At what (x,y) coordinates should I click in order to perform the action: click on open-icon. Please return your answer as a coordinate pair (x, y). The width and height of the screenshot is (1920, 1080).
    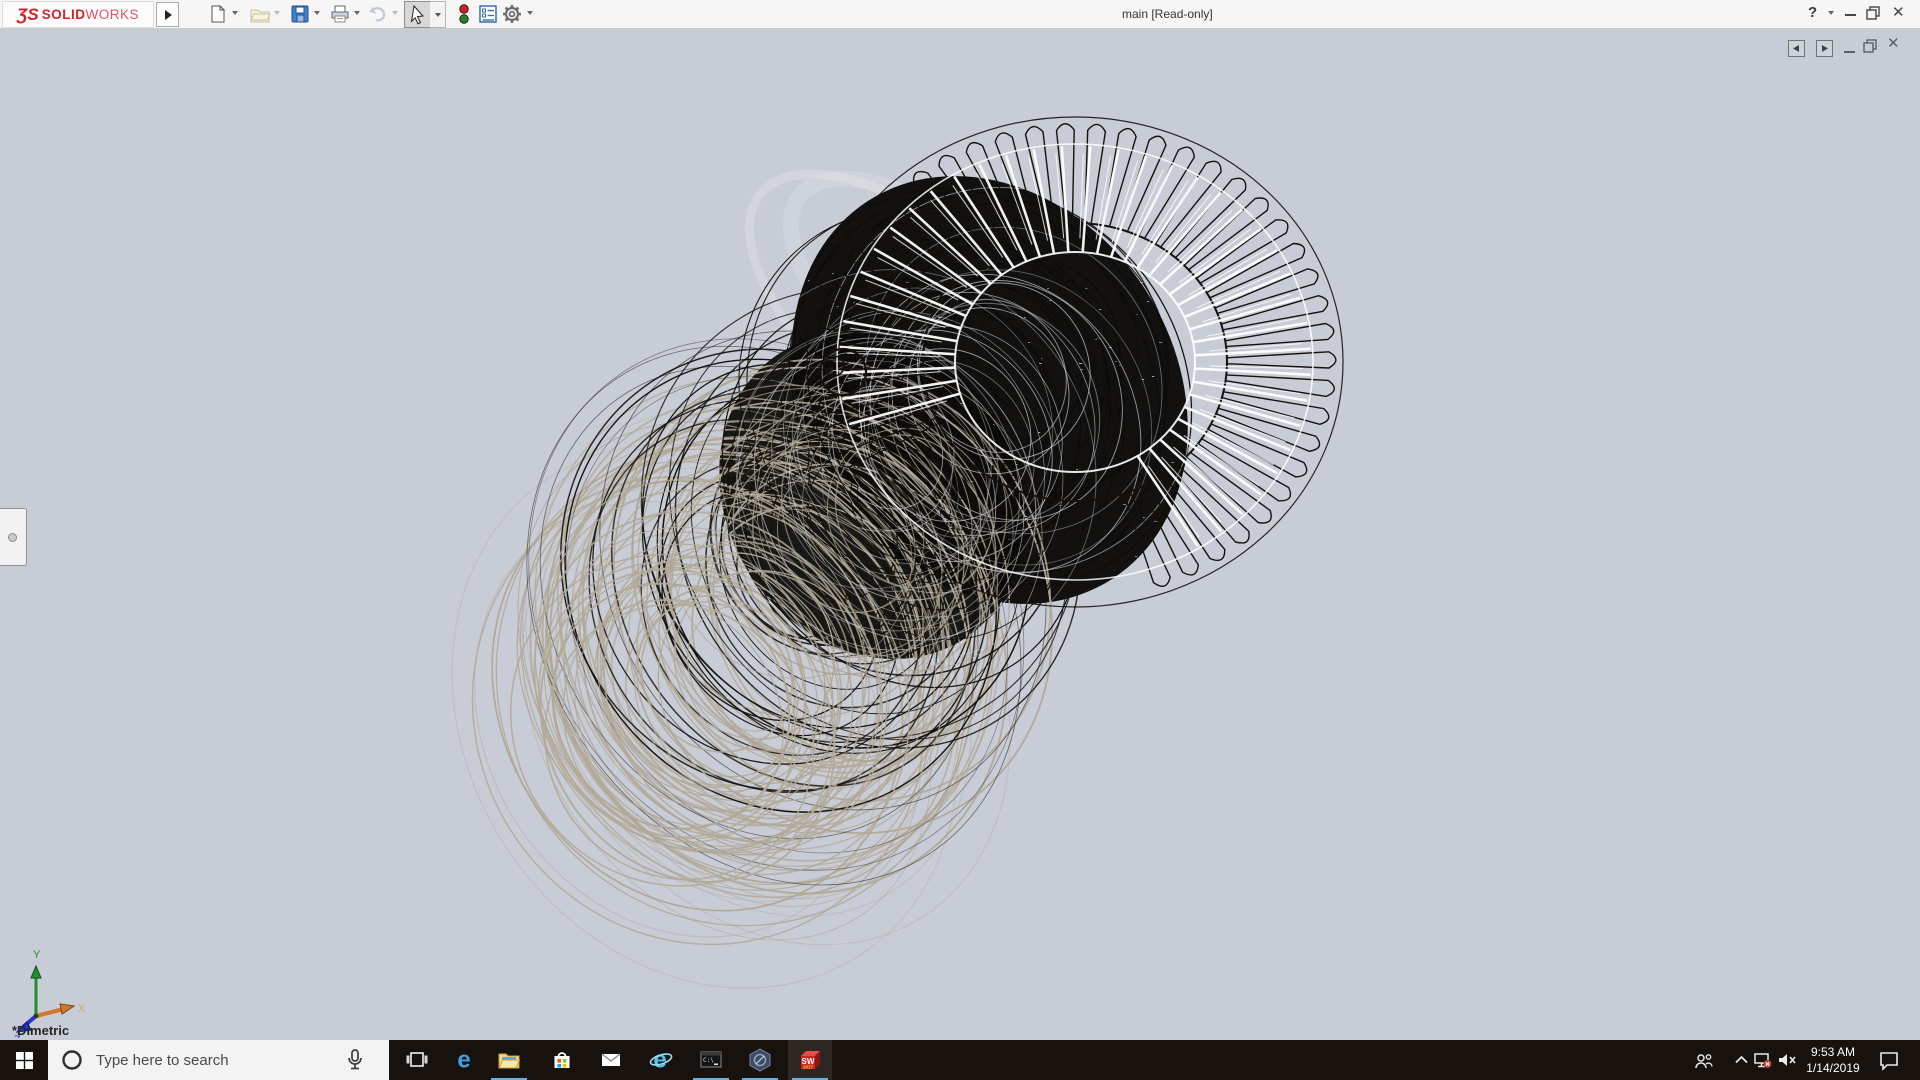
    Looking at the image, I should click on (260, 16).